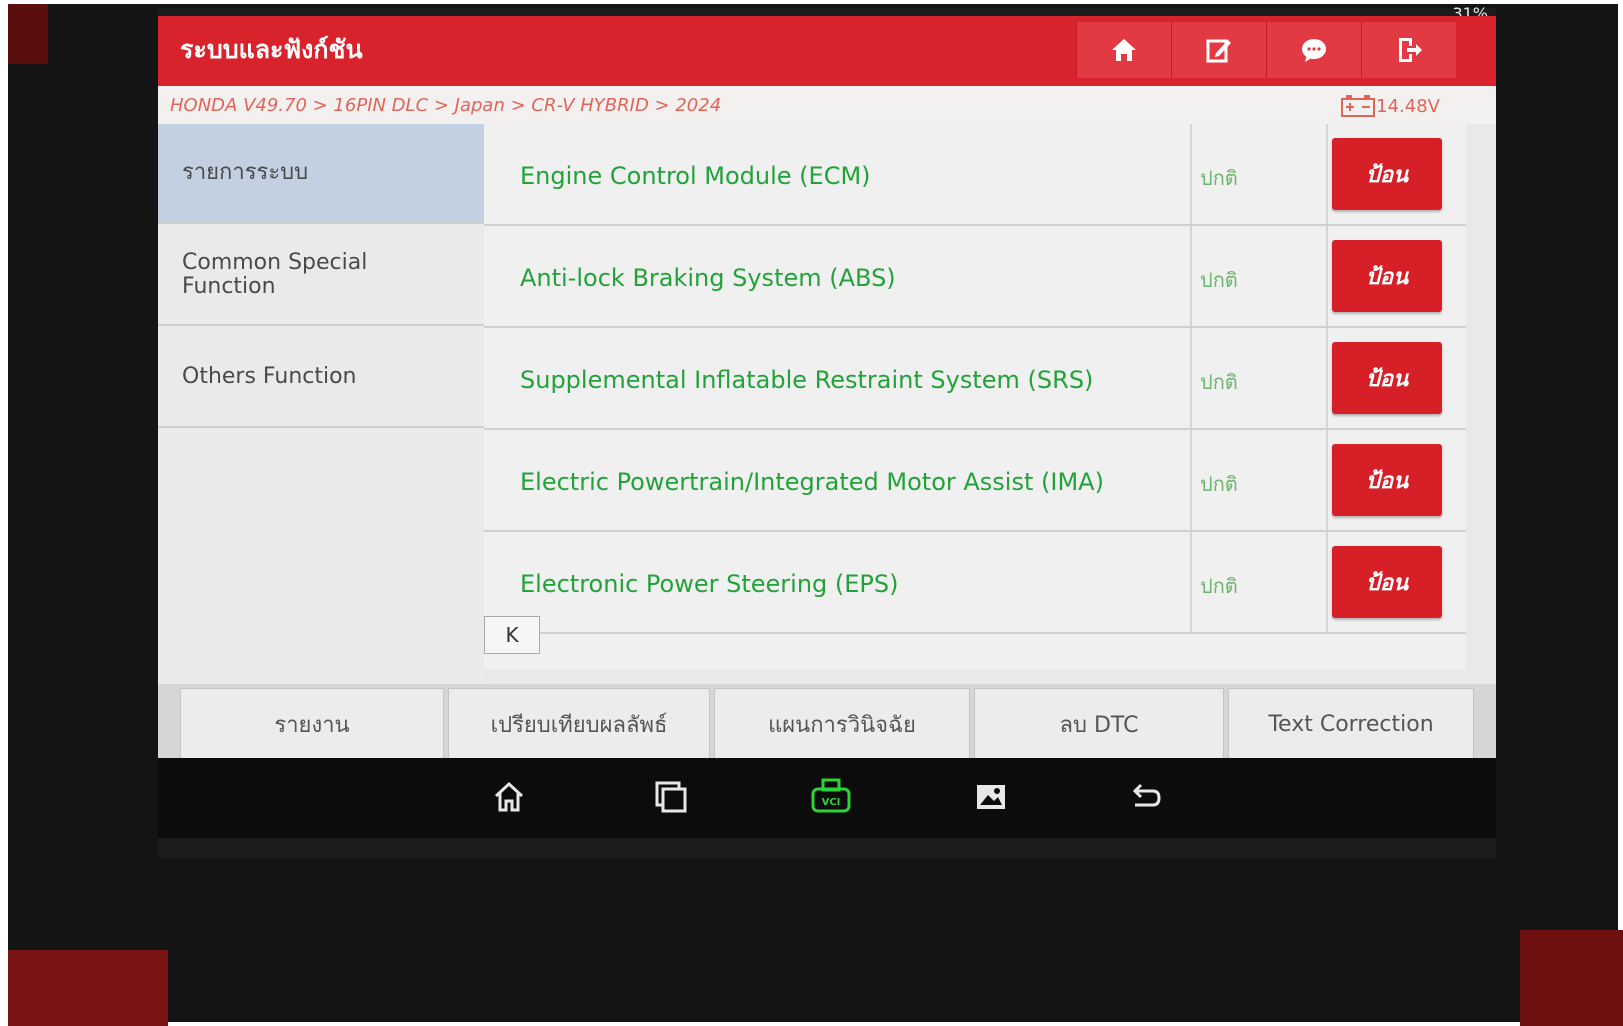 This screenshot has width=1623, height=1026. What do you see at coordinates (1099, 724) in the screenshot?
I see `clear-dtc-button: ลบ DTC` at bounding box center [1099, 724].